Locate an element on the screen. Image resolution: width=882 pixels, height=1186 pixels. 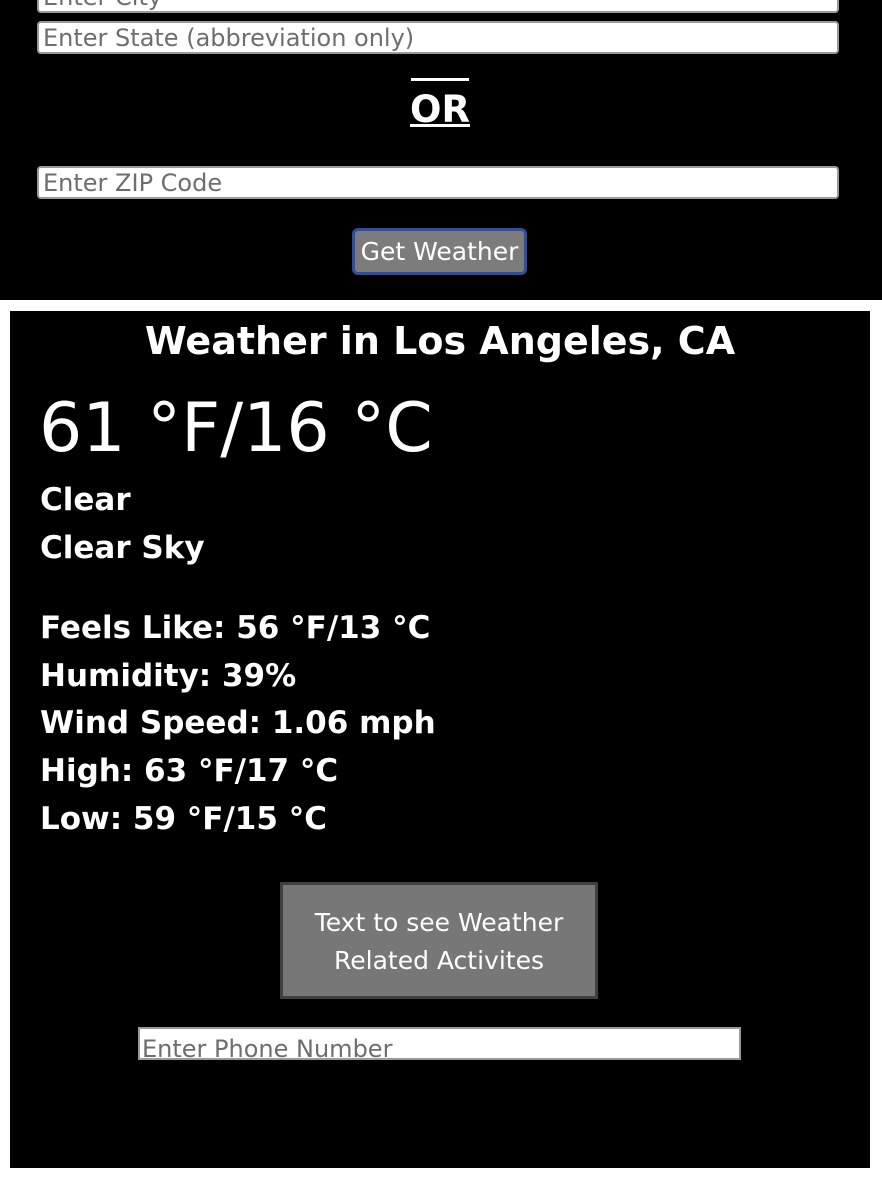
humidity: Humidity: 39% is located at coordinates (168, 676).